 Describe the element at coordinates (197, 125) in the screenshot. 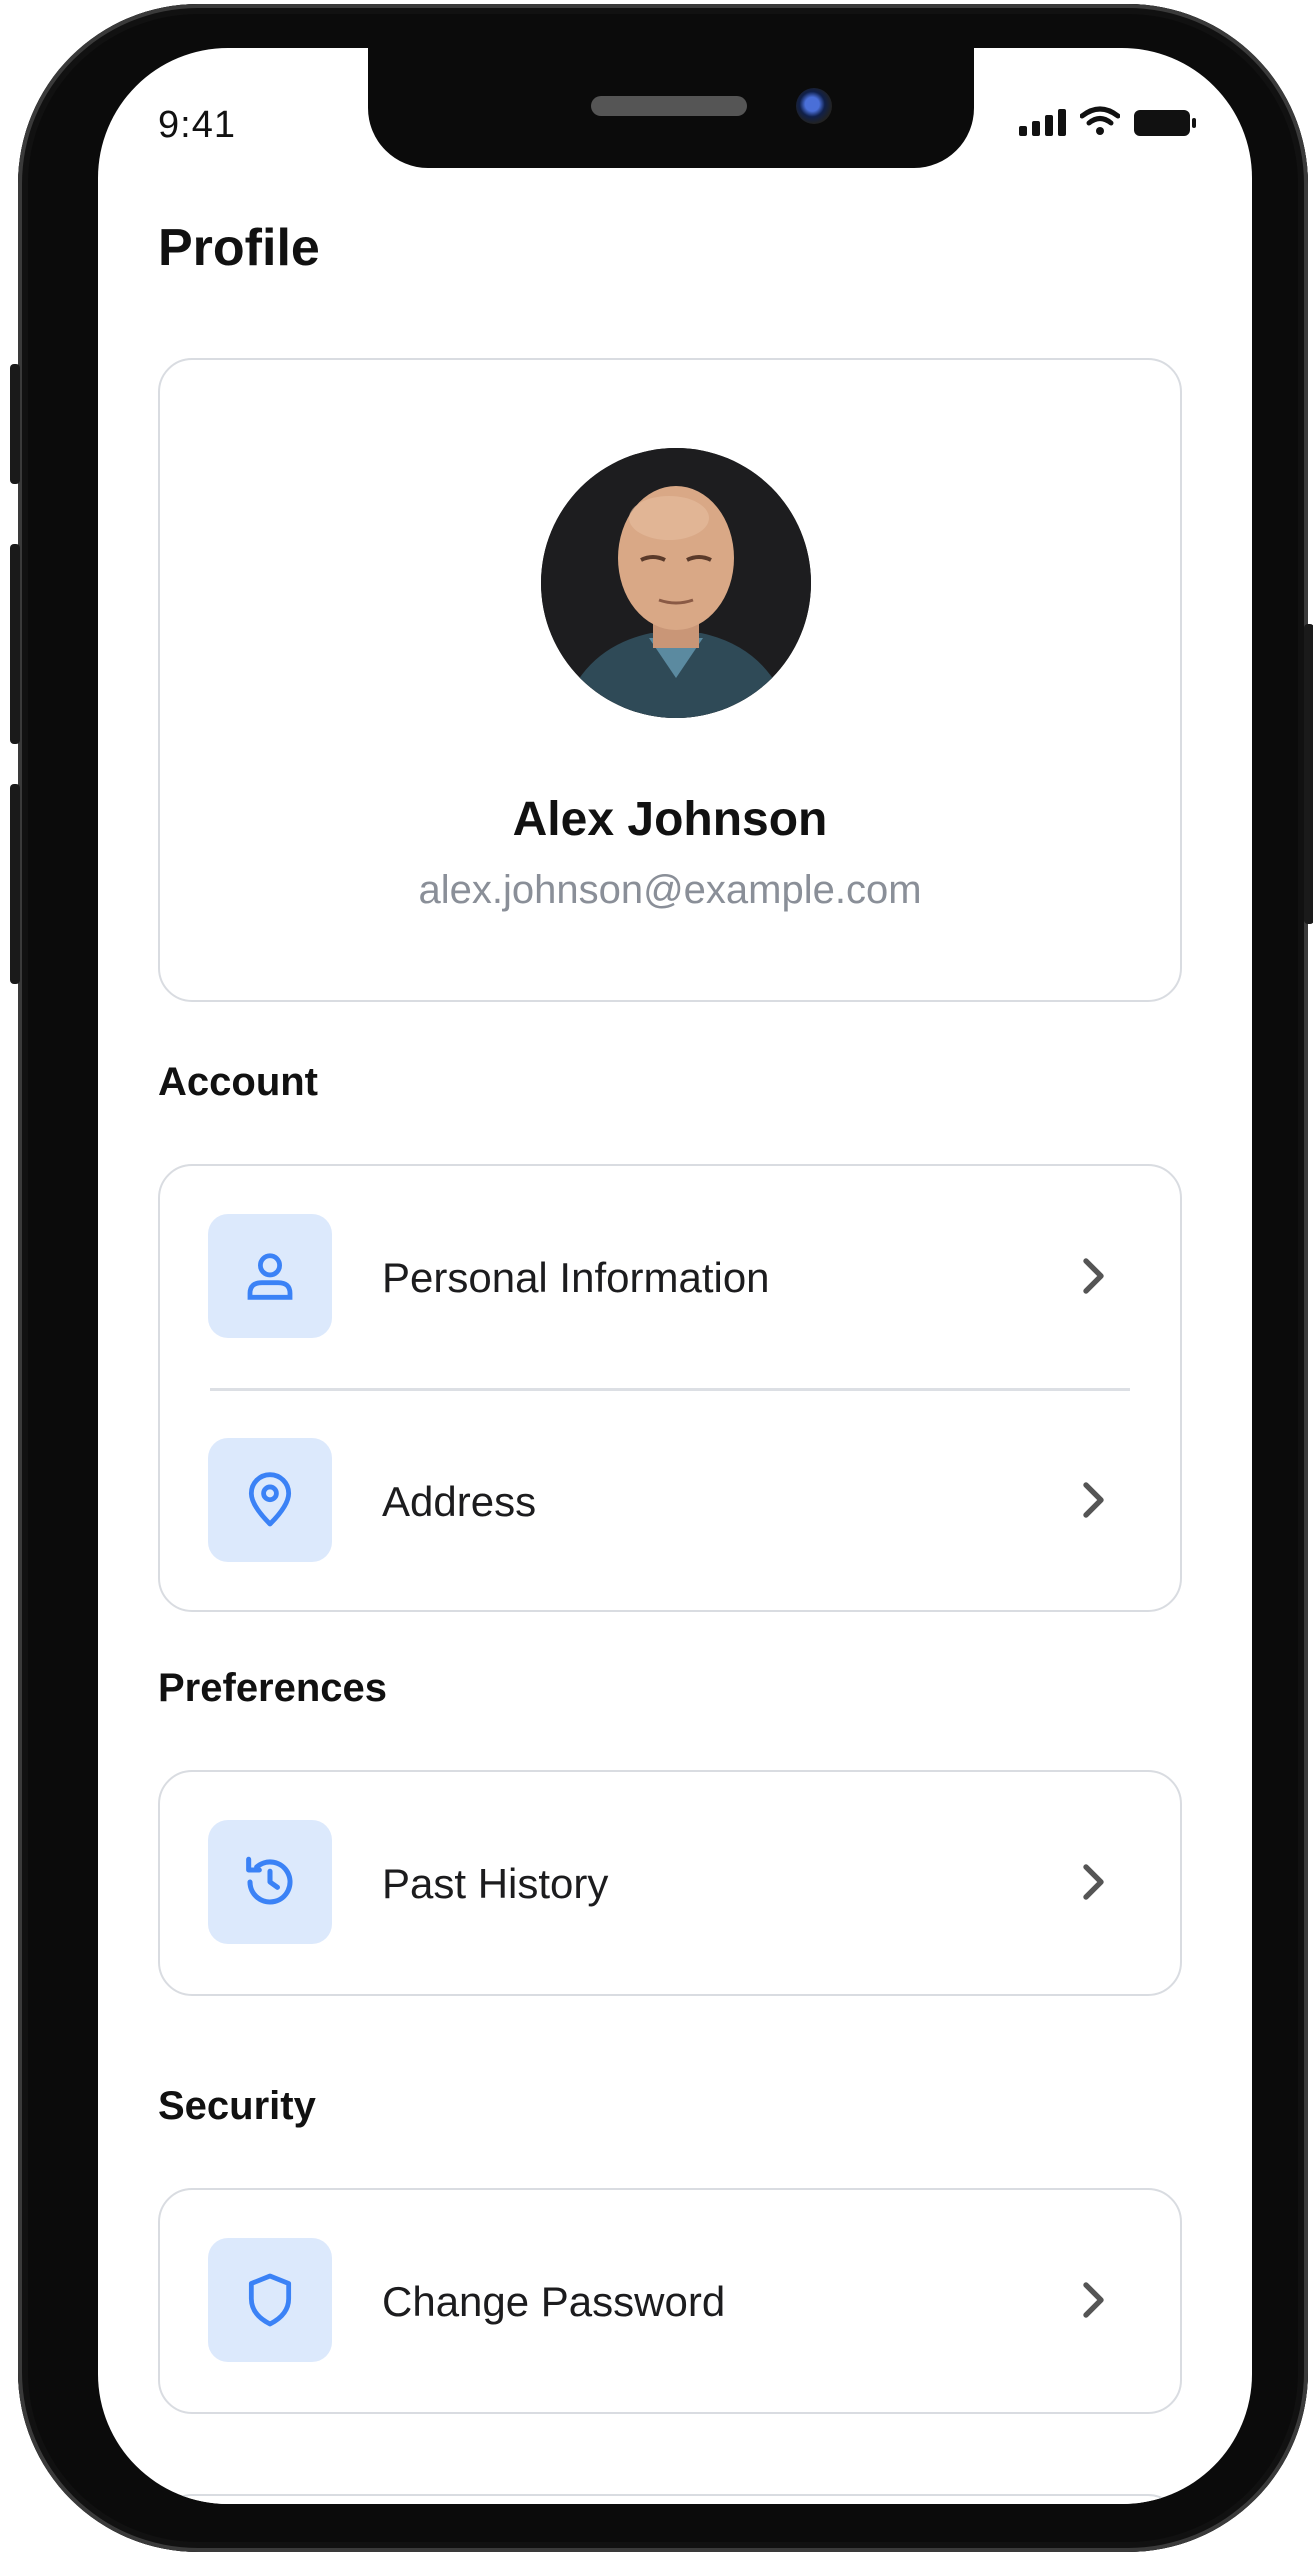

I see `status-time: 9:41` at that location.